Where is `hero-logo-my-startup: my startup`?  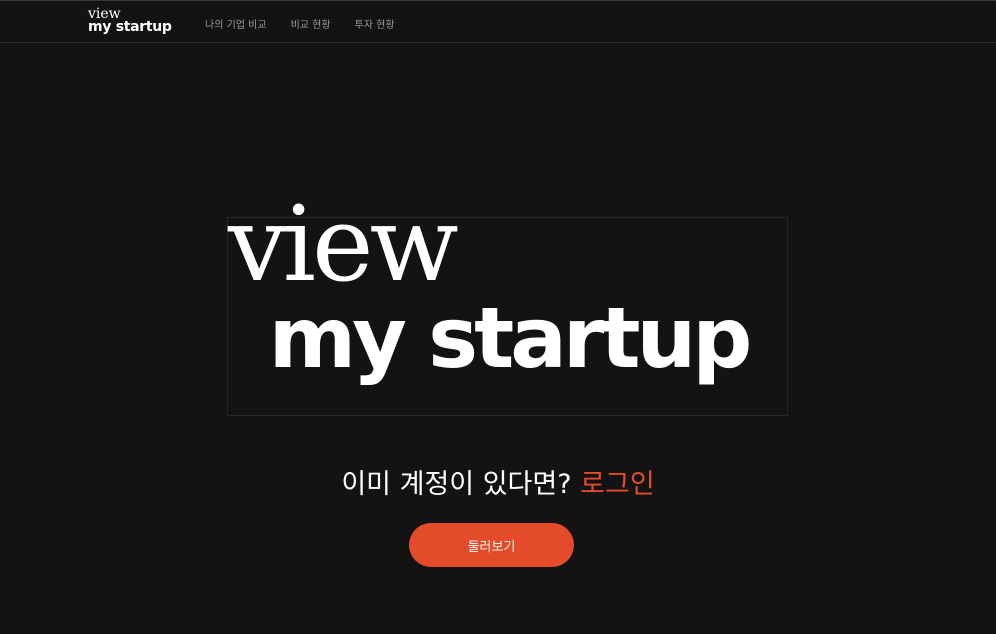
hero-logo-my-startup: my startup is located at coordinates (510, 338).